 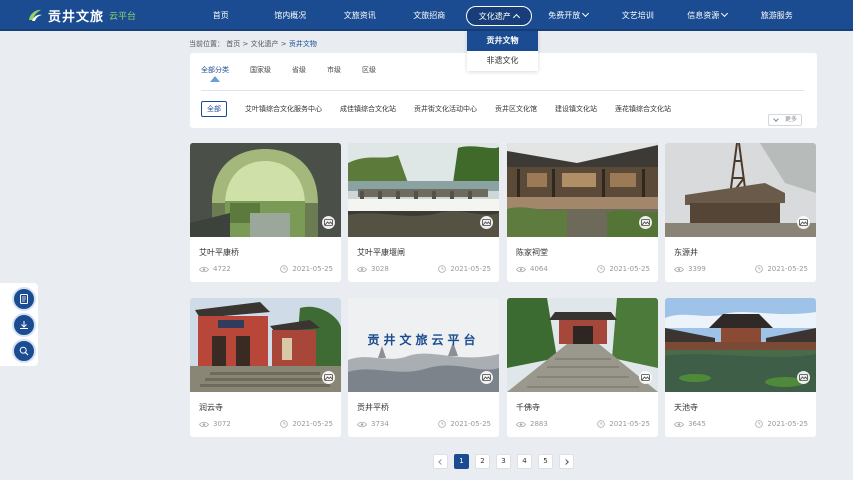 I want to click on view-count: 2883, so click(x=532, y=424).